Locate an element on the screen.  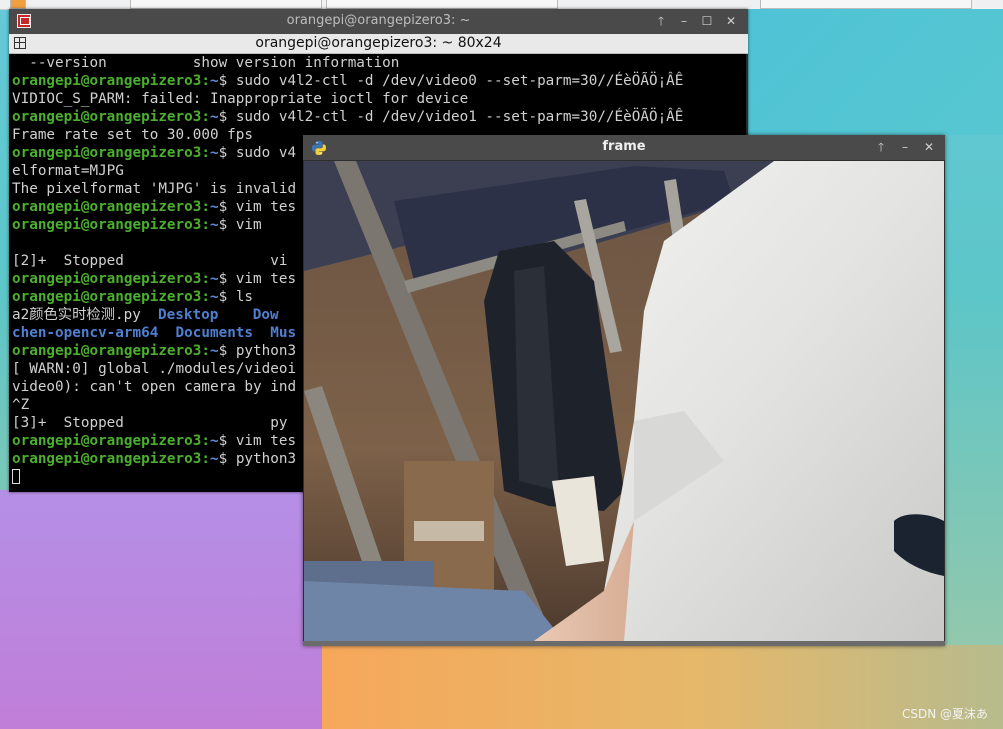
output-text: [2]+ Stopped vi is located at coordinates (150, 261).